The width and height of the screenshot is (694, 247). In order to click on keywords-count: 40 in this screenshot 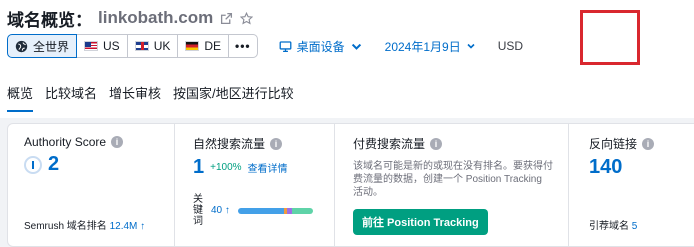, I will do `click(217, 210)`.